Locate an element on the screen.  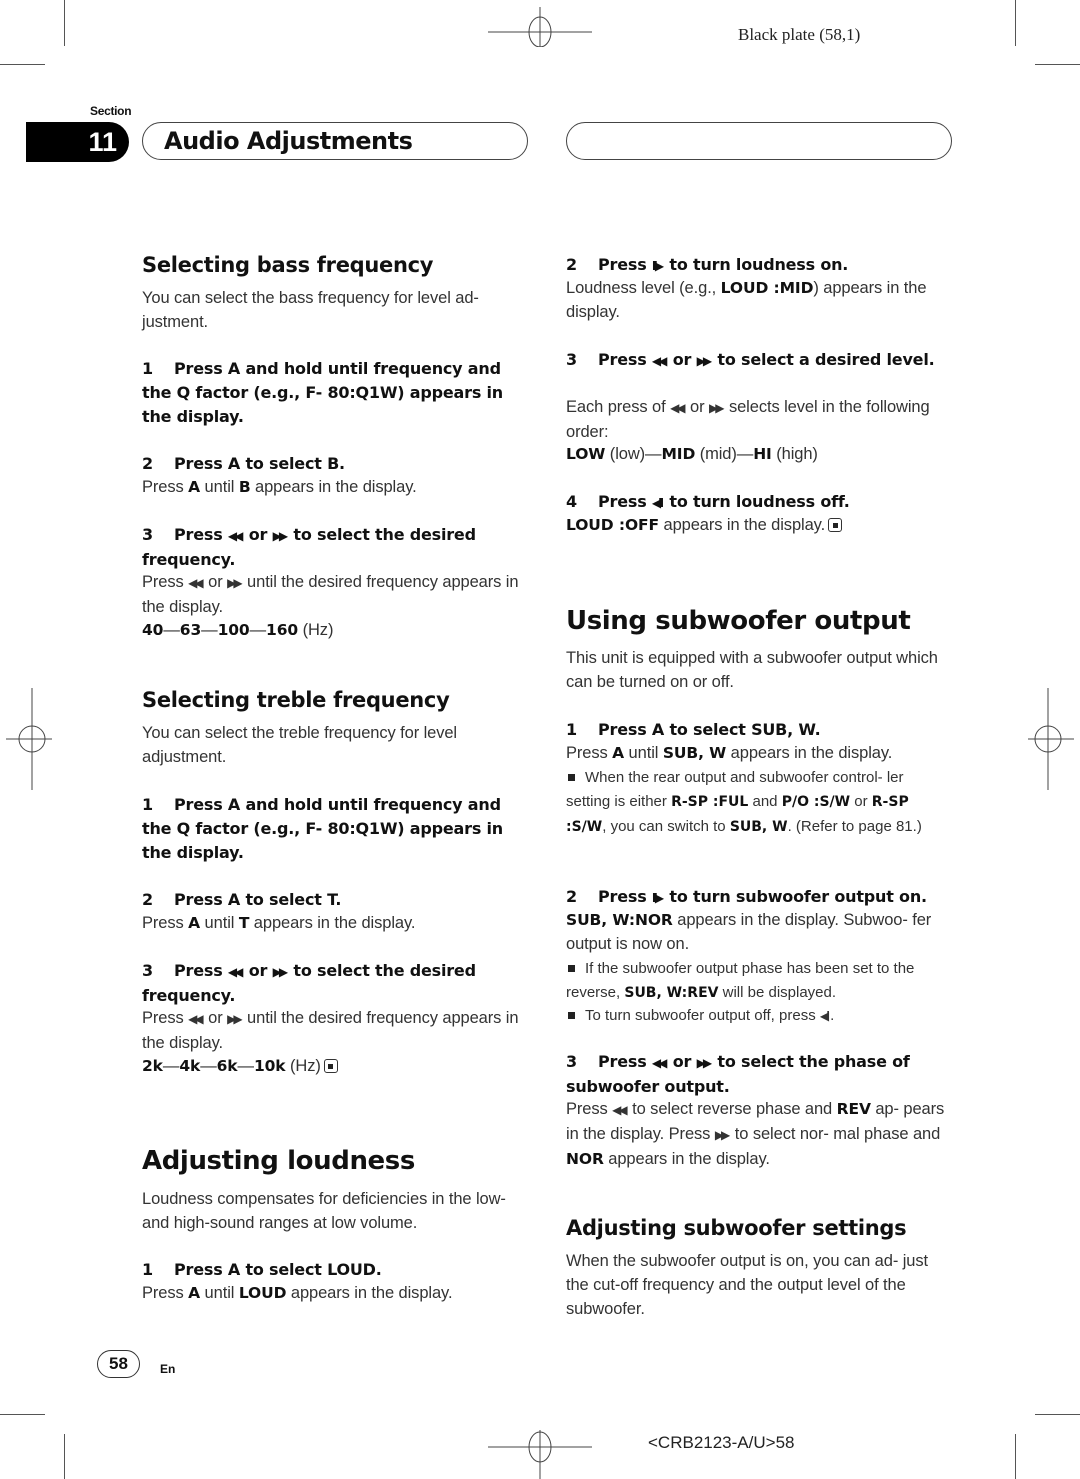
back-pause-icon: ◀II is located at coordinates (824, 1016).